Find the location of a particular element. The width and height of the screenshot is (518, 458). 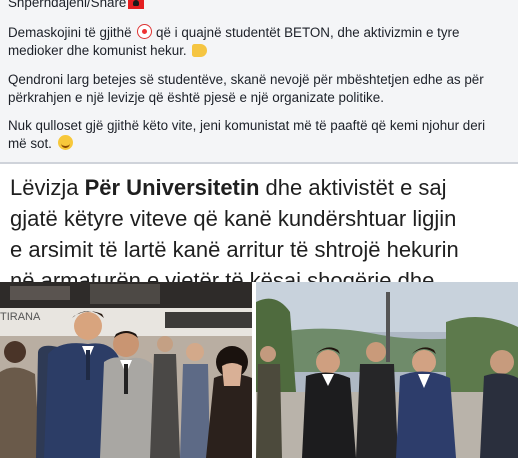

share-line: Shpërndajeni/Share is located at coordinates (253, 6).